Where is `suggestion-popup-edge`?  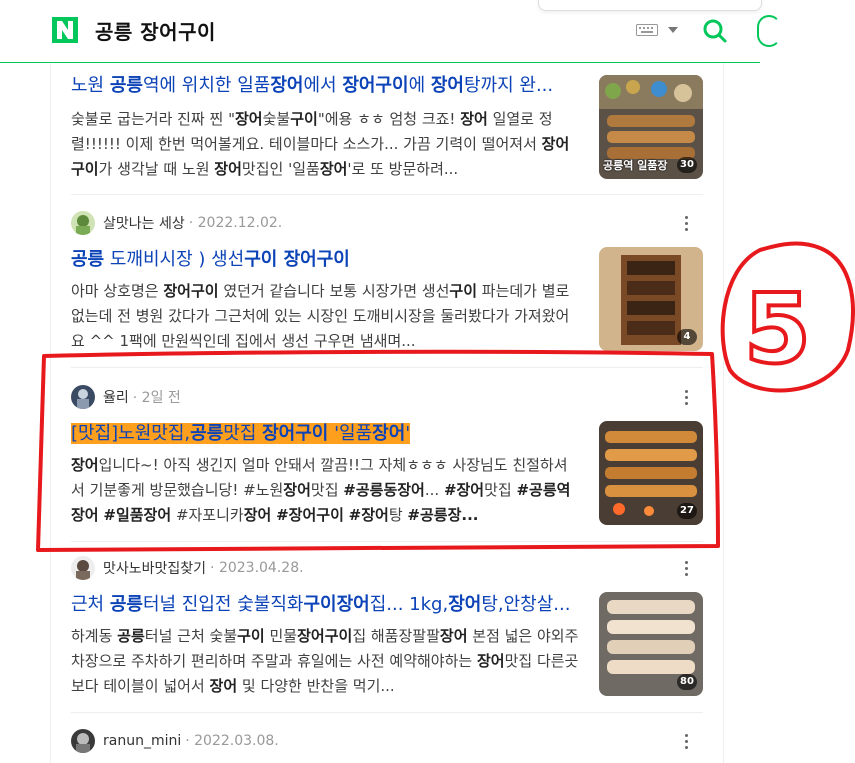 suggestion-popup-edge is located at coordinates (650, 5).